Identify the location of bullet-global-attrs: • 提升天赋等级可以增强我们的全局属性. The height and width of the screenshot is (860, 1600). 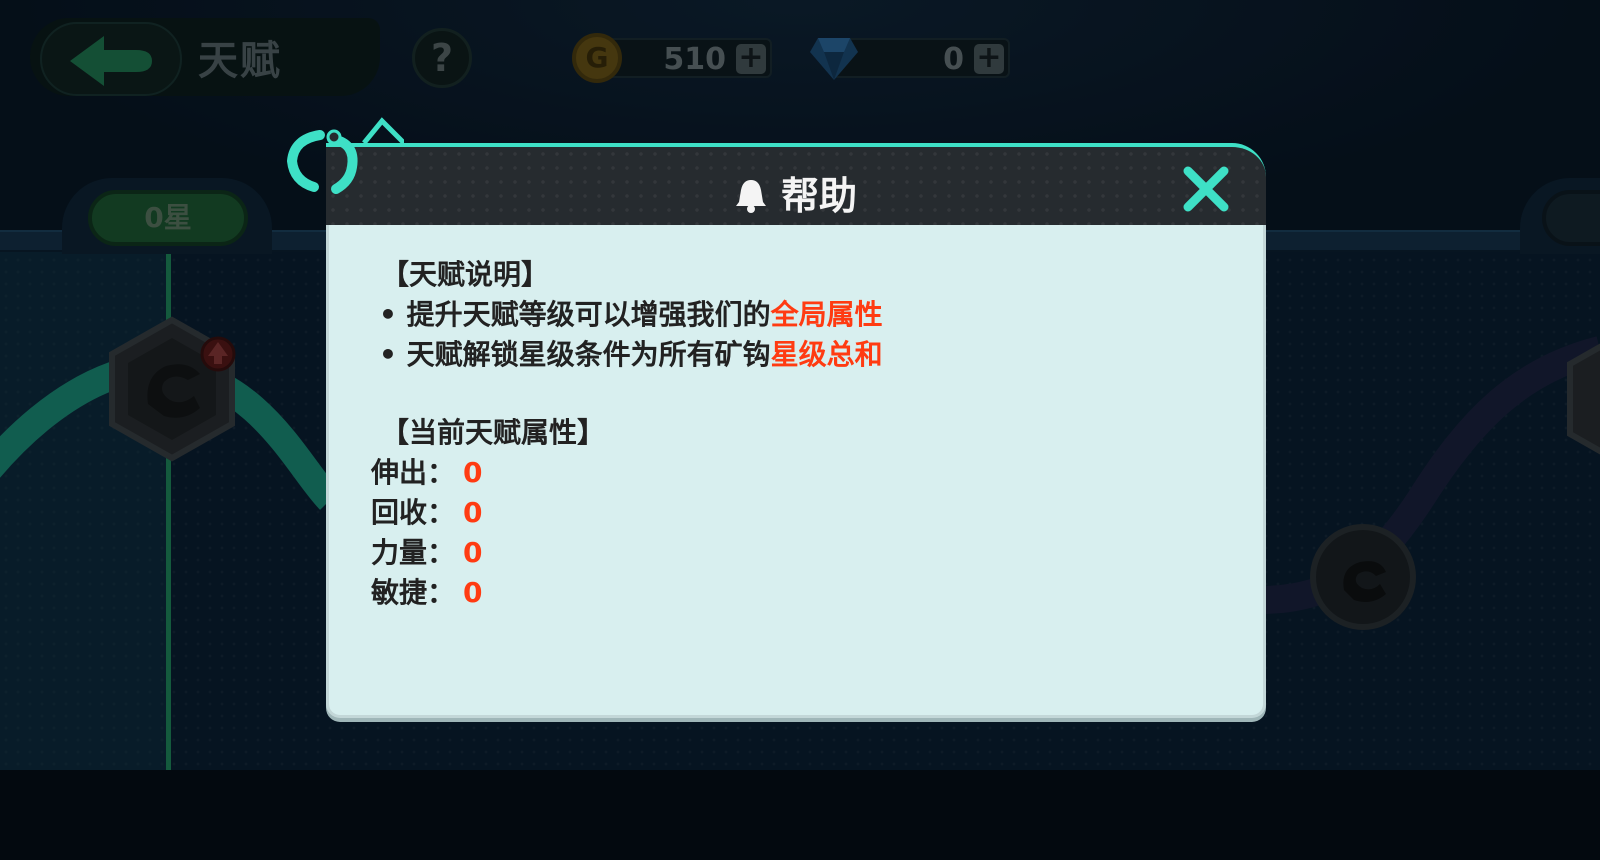
(631, 313).